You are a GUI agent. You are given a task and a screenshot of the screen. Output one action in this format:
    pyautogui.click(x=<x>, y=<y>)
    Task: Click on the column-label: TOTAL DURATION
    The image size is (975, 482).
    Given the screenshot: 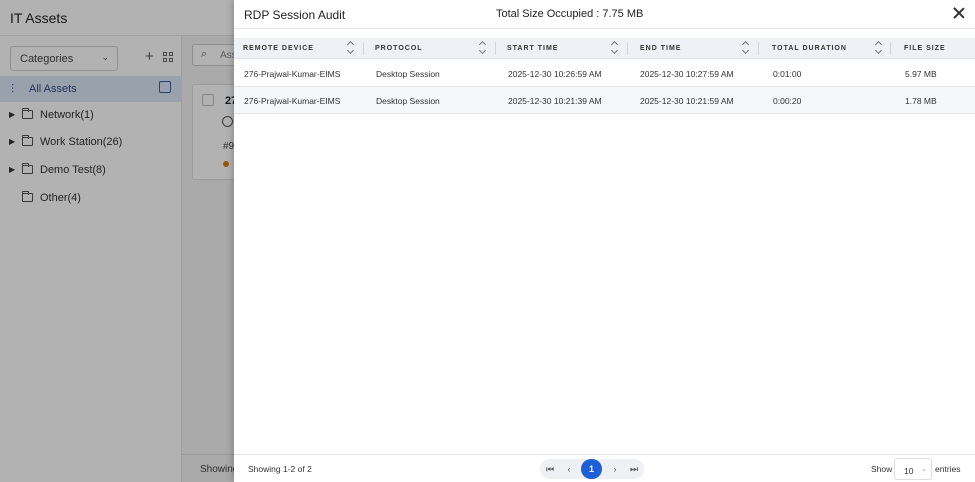 What is the action you would take?
    pyautogui.click(x=809, y=48)
    